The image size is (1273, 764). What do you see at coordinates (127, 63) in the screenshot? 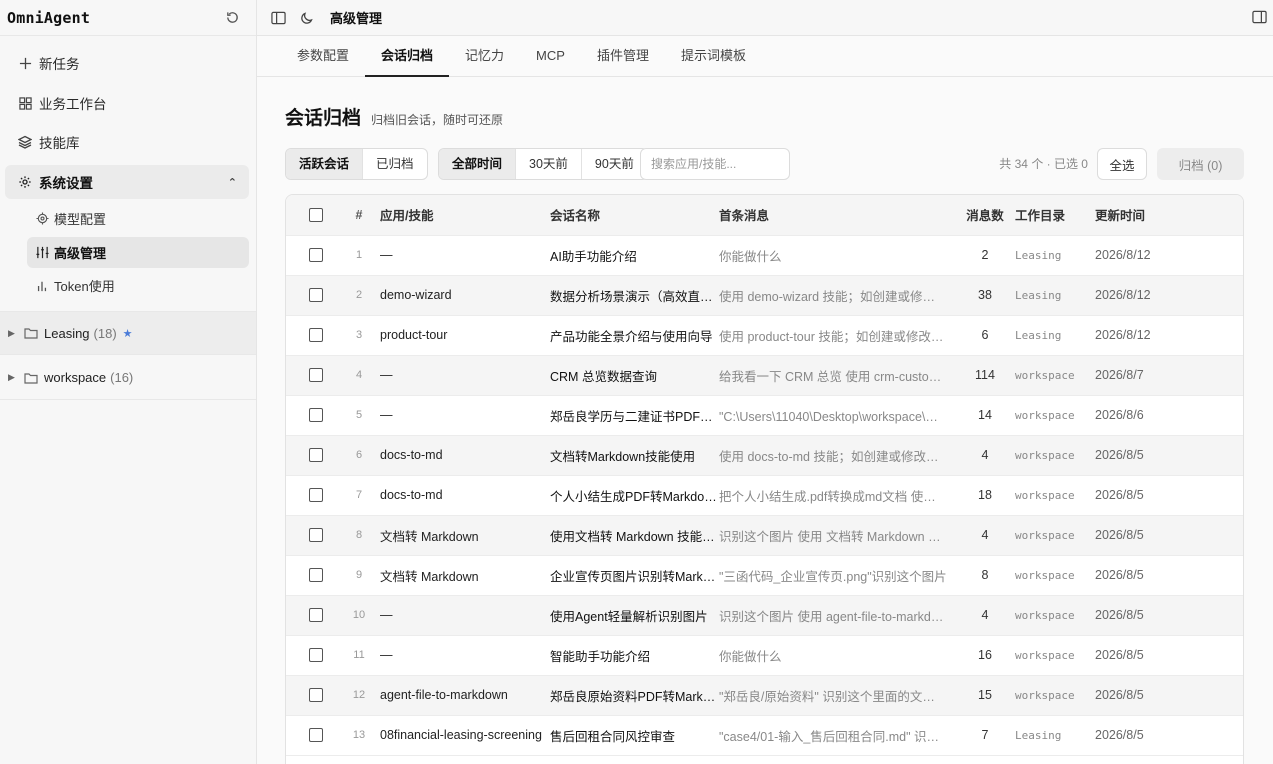
I see `nav-new-task: 新任务` at bounding box center [127, 63].